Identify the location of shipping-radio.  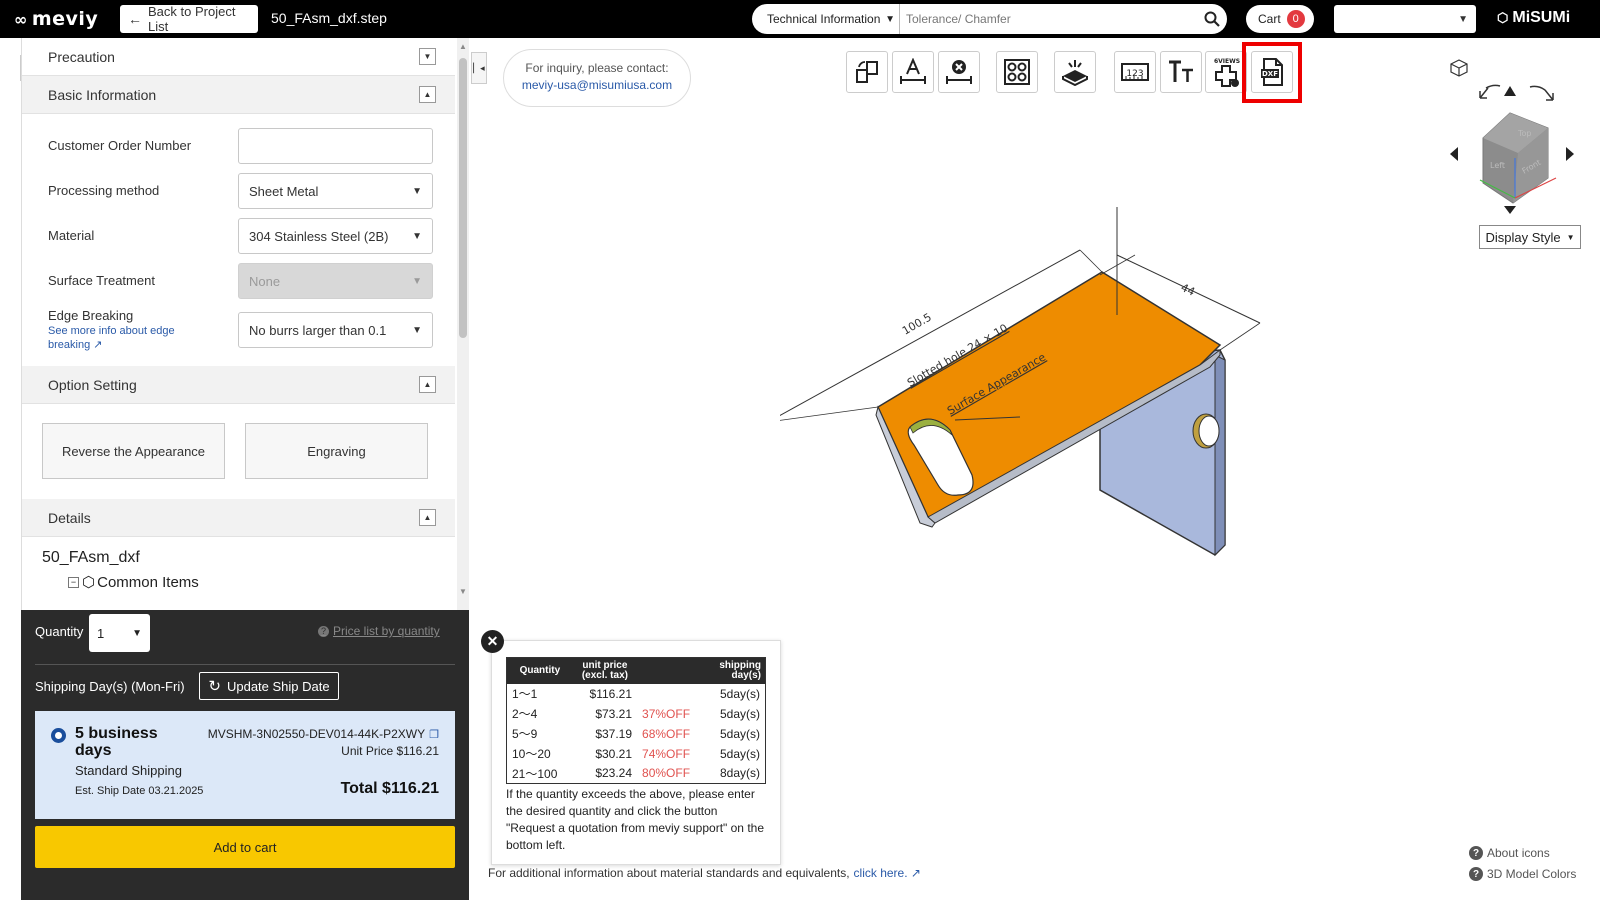
(58, 735).